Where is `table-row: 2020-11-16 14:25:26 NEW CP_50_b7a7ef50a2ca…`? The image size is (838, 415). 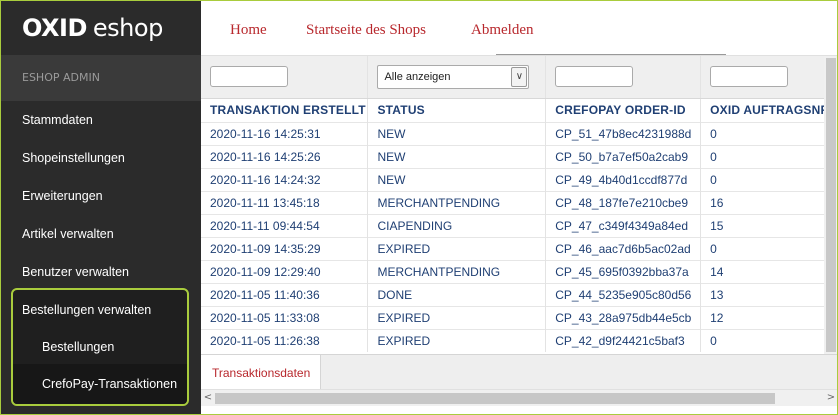
table-row: 2020-11-16 14:25:26 NEW CP_50_b7a7ef50a2ca… is located at coordinates (519, 156).